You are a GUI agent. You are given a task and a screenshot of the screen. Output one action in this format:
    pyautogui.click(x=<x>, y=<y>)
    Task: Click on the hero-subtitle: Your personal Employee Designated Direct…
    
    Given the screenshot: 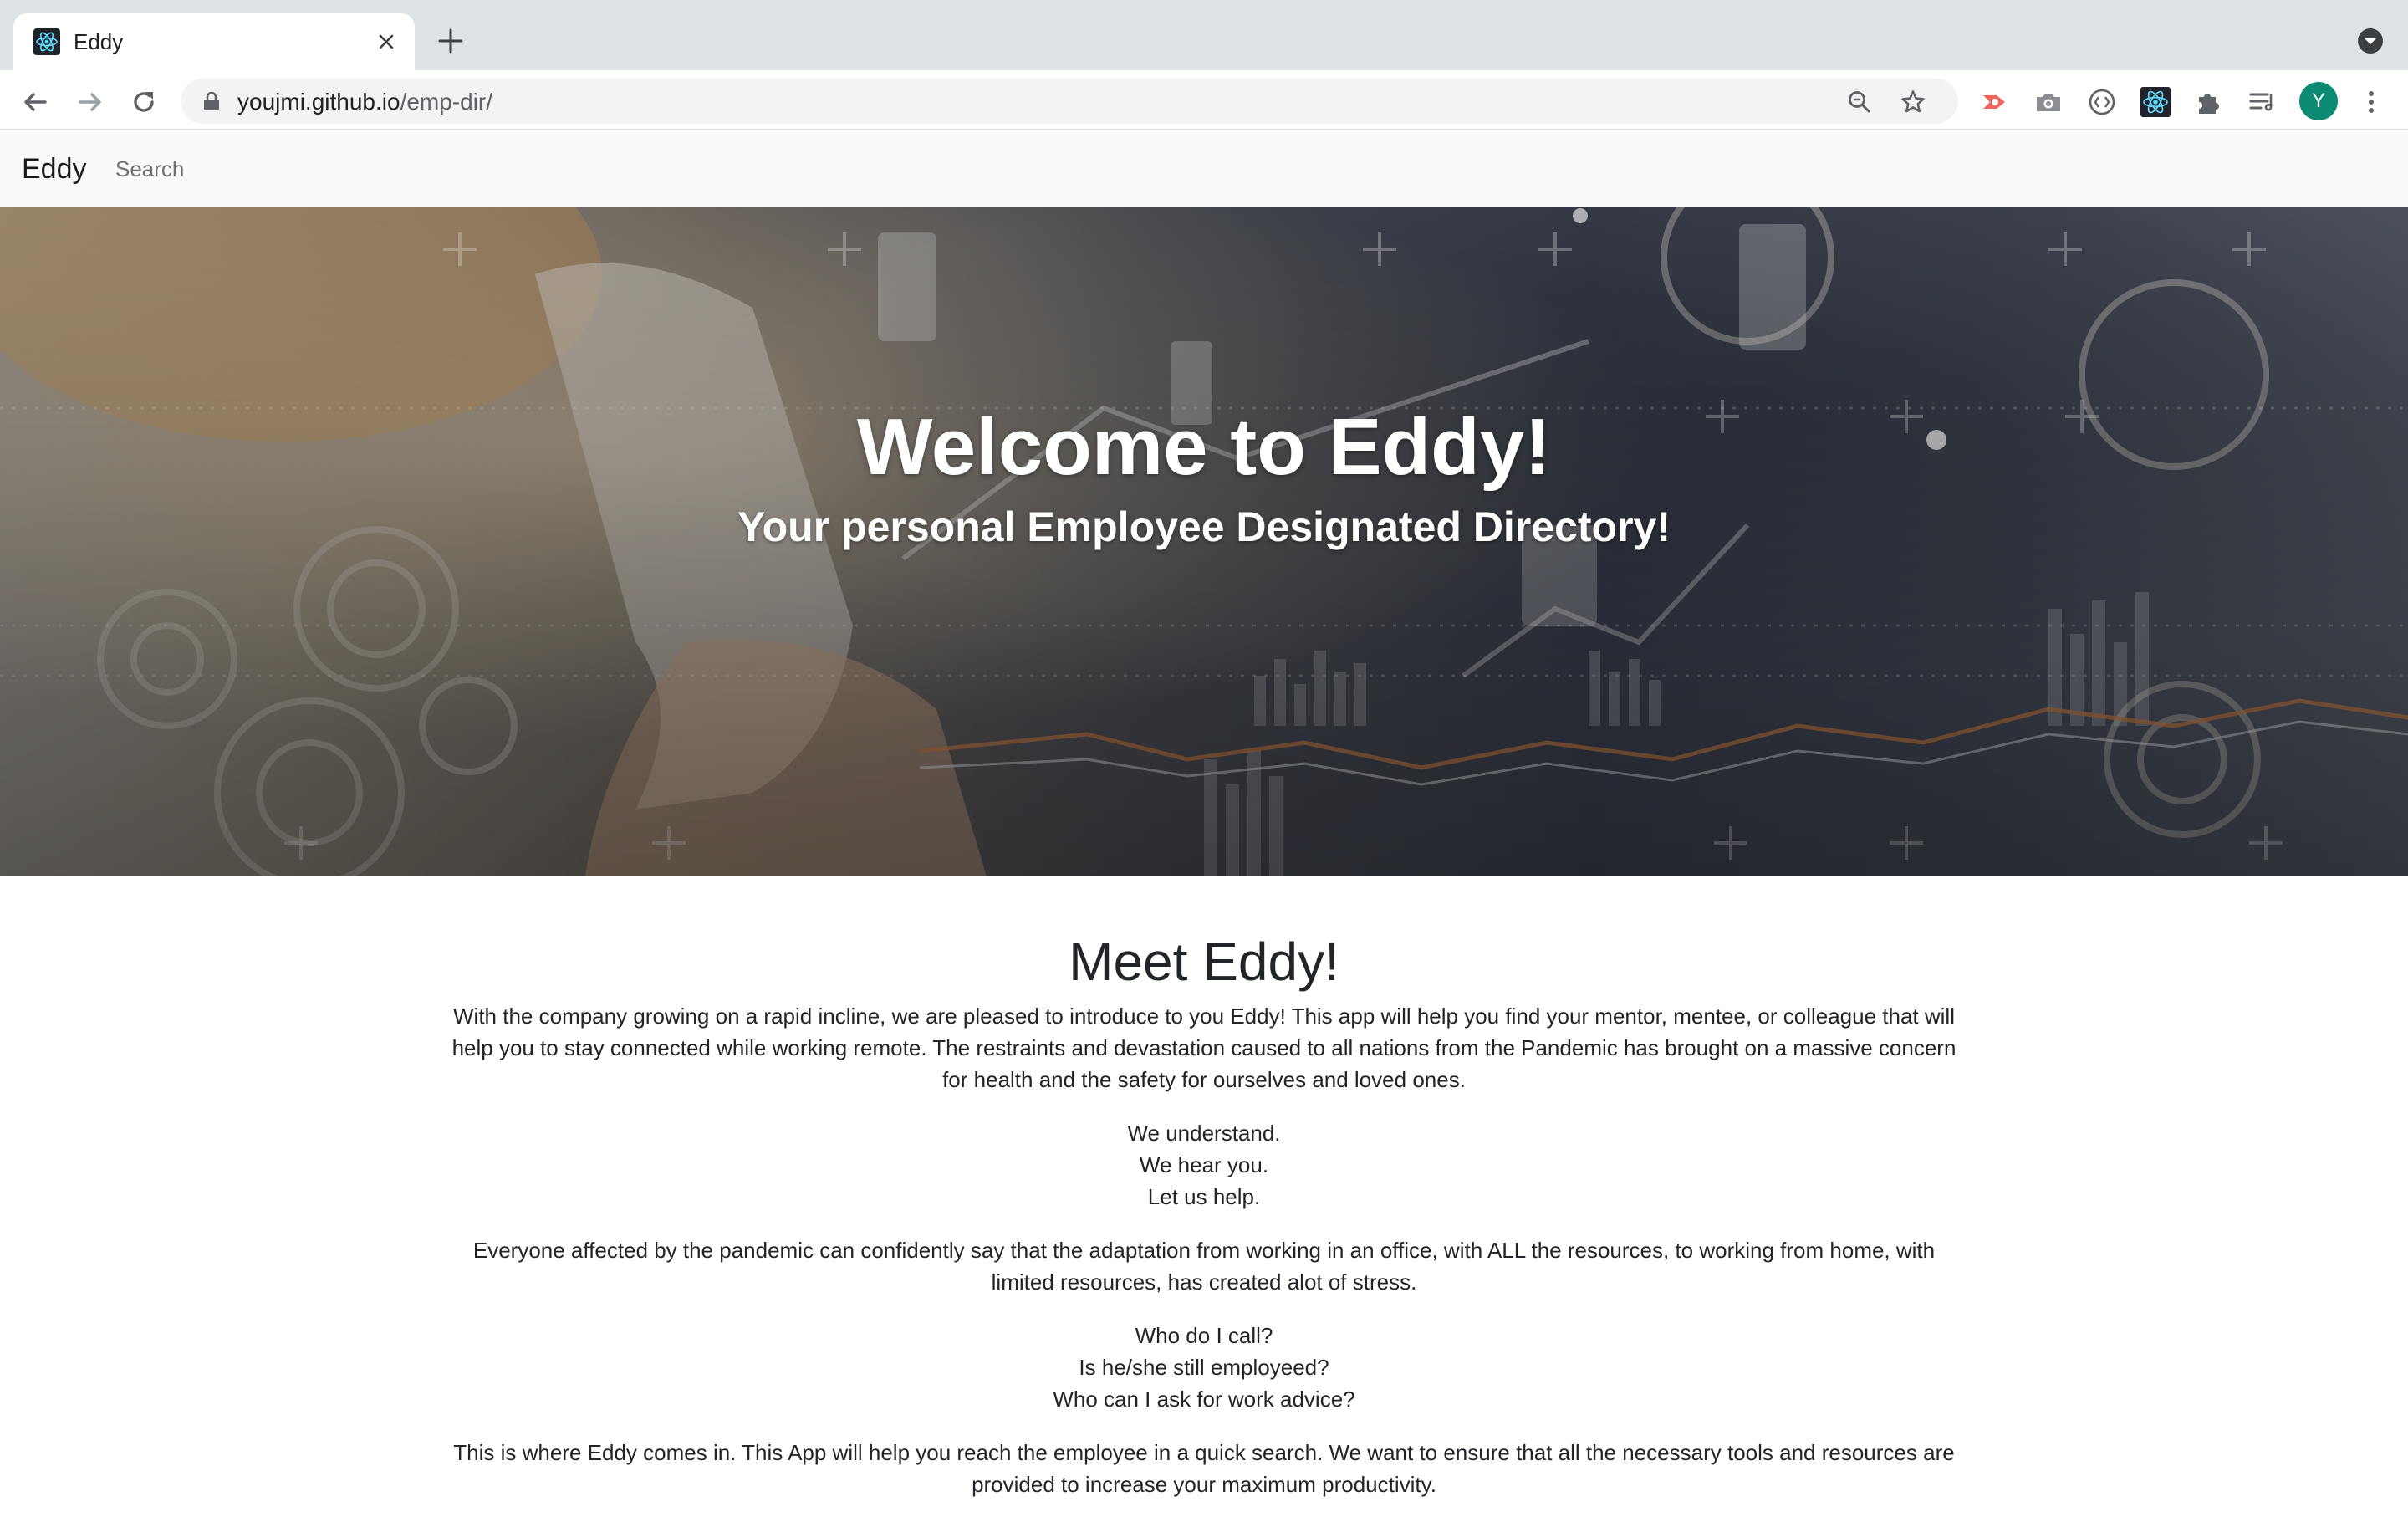 What is the action you would take?
    pyautogui.click(x=1204, y=526)
    